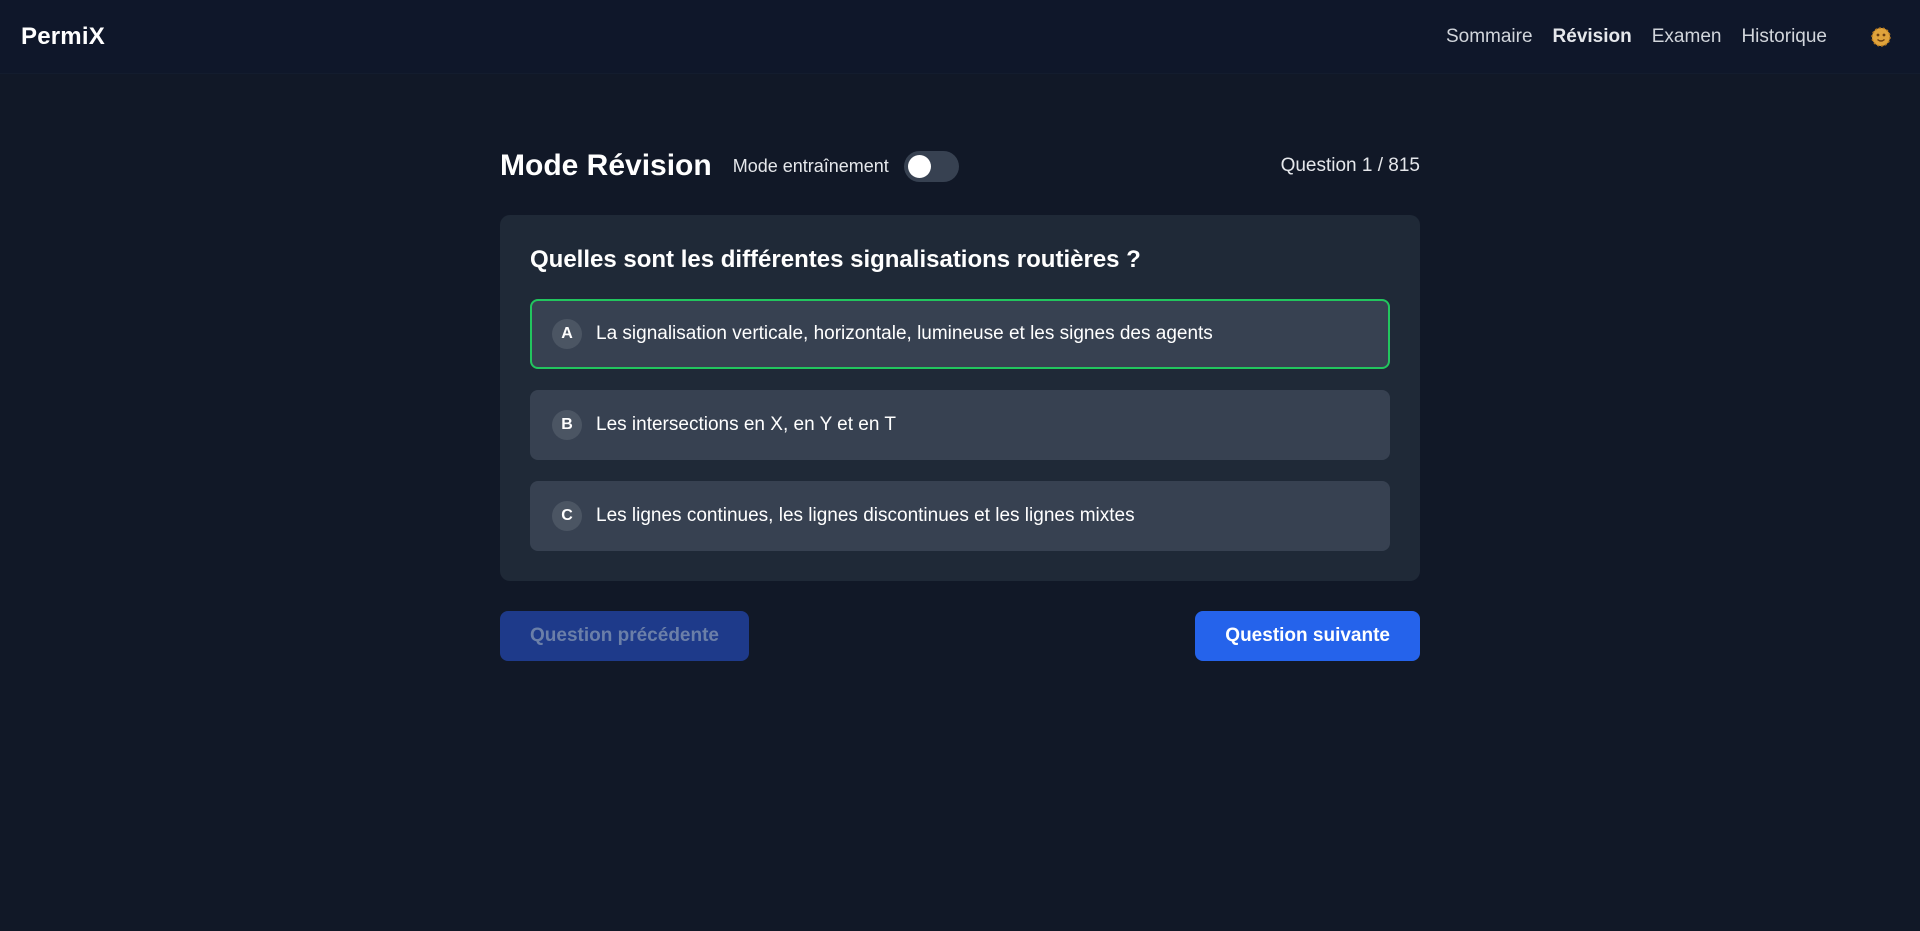 The width and height of the screenshot is (1920, 931). I want to click on training-mode-label: Mode entraînement, so click(810, 165).